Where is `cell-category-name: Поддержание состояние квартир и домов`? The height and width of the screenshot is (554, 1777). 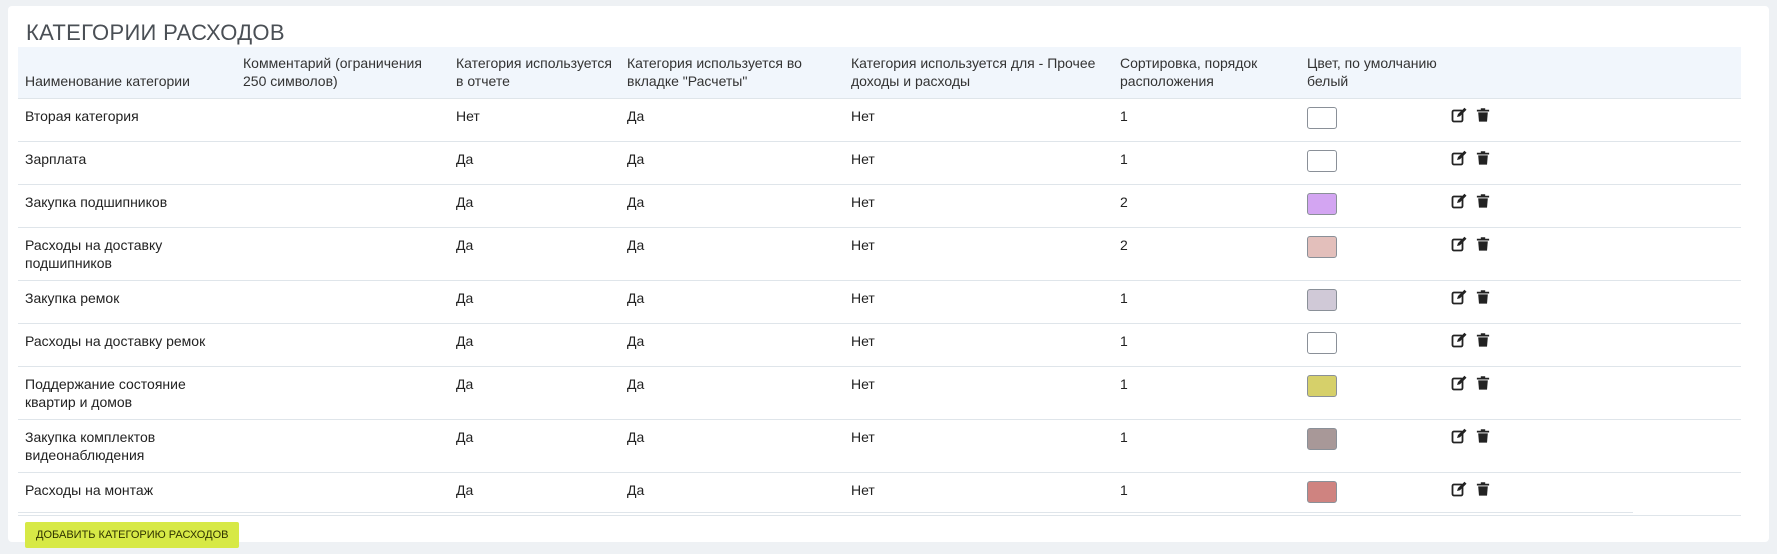 cell-category-name: Поддержание состояние квартир и домов is located at coordinates (127, 393).